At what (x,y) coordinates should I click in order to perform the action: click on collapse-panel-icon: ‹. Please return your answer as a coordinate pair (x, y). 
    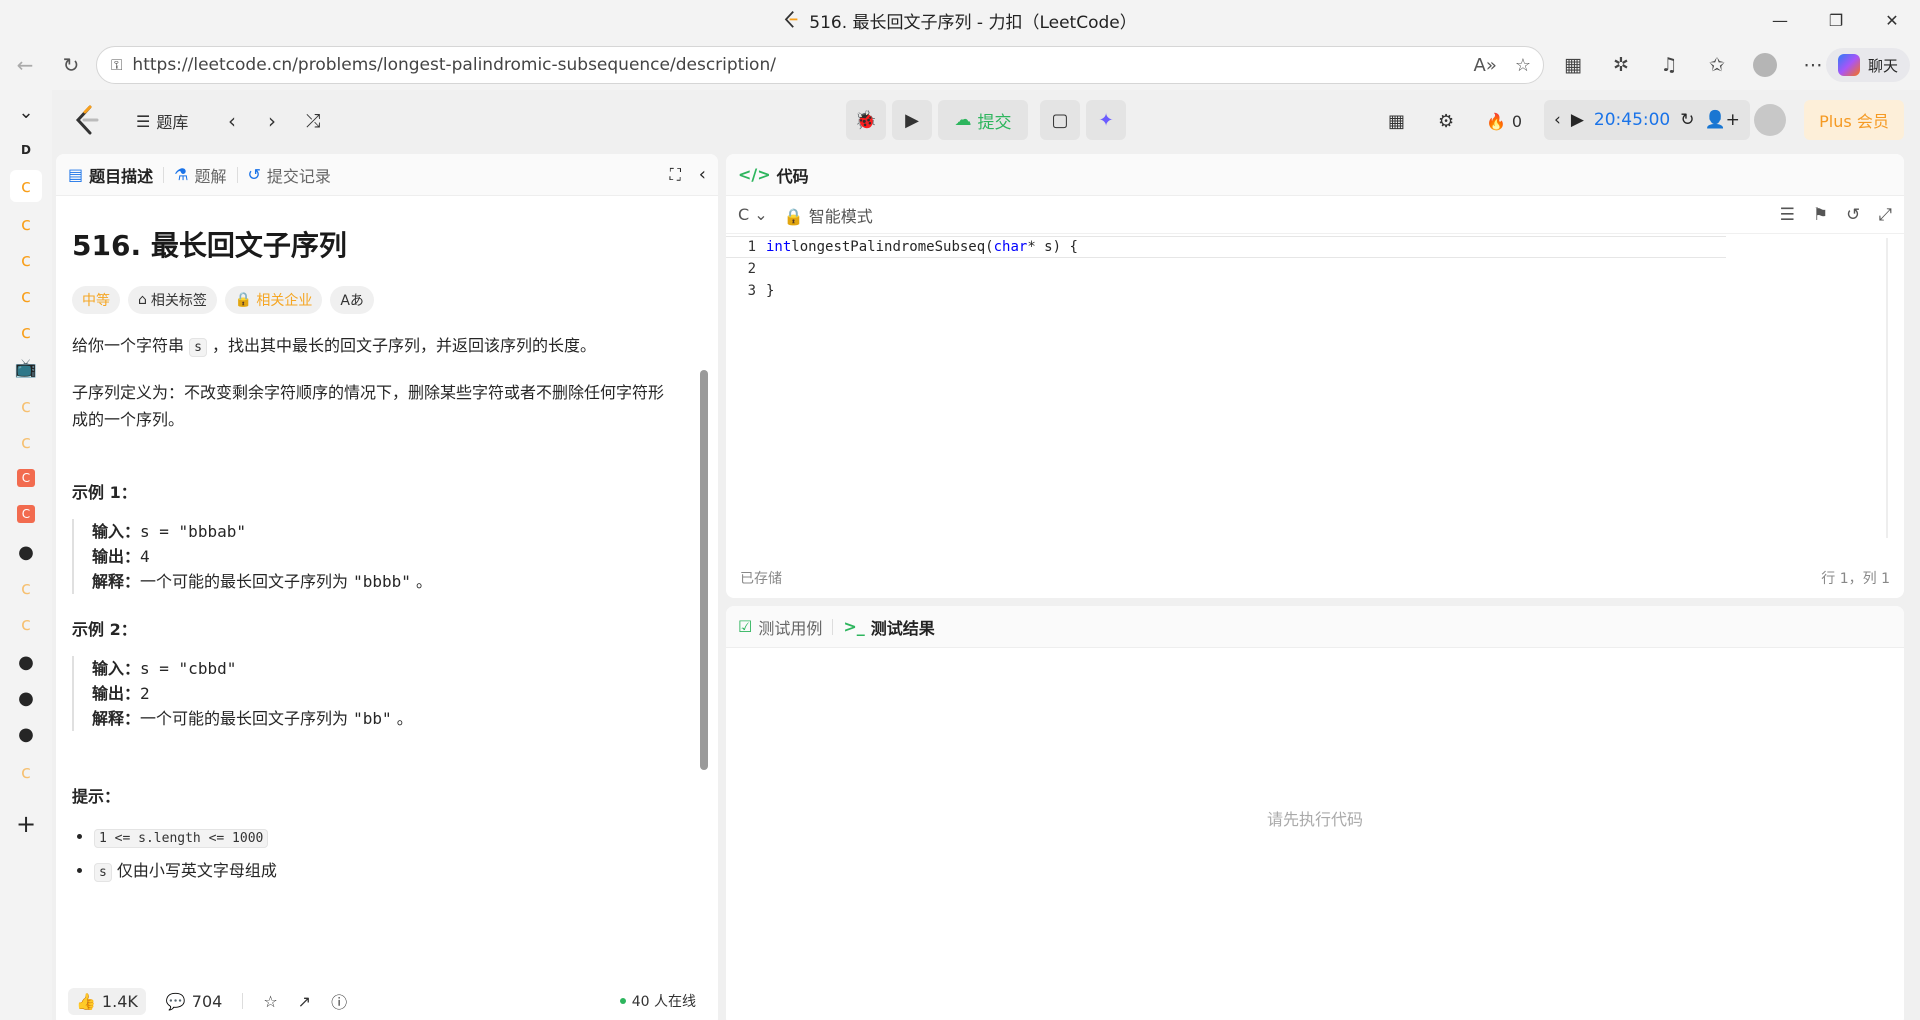
    Looking at the image, I should click on (702, 174).